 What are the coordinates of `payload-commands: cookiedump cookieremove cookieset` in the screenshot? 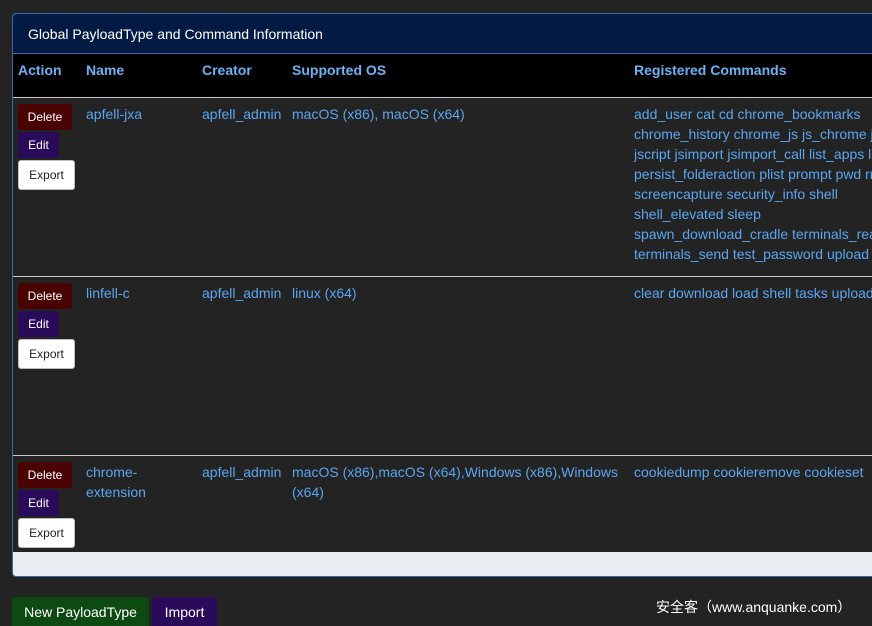 It's located at (750, 503).